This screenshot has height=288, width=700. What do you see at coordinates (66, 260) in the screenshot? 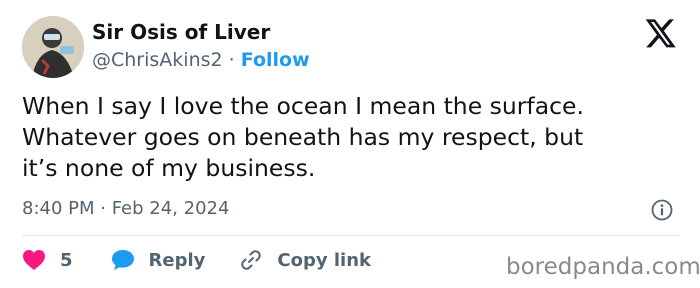
I see `like-count: 5` at bounding box center [66, 260].